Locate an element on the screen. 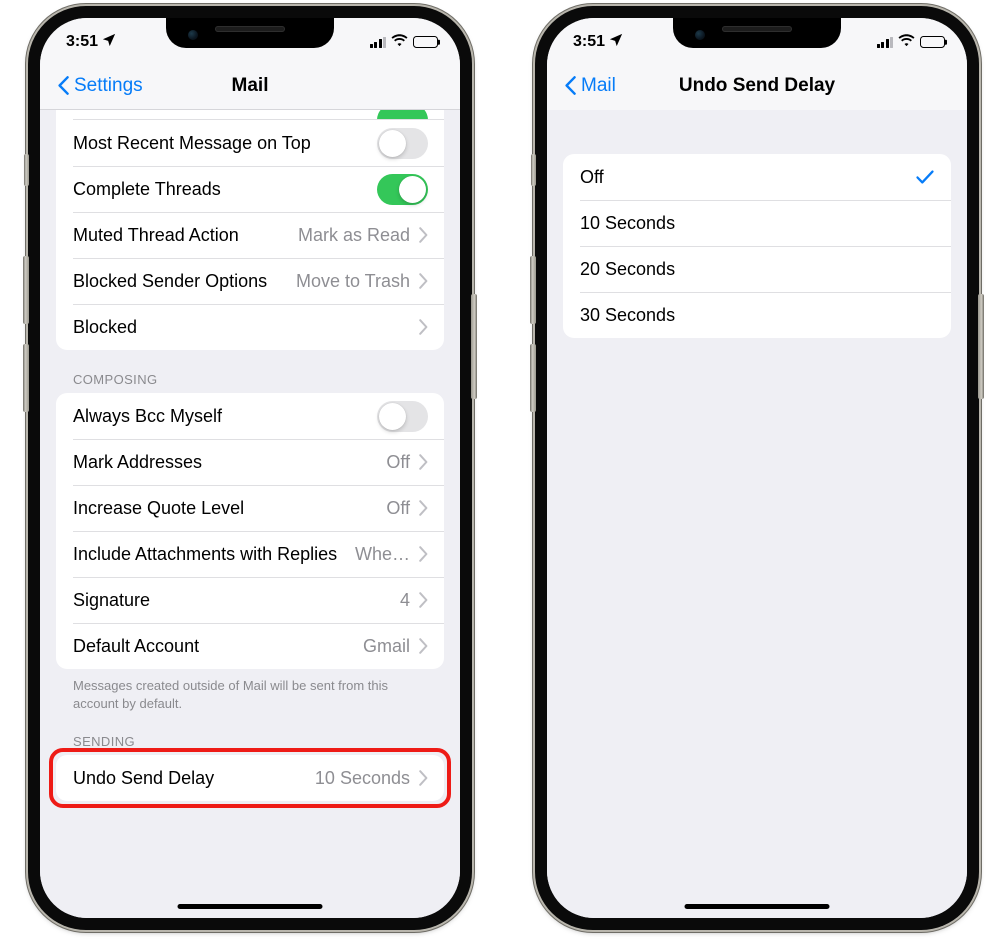 The height and width of the screenshot is (940, 996). sending-section-card: Undo Send Delay 10 Seconds is located at coordinates (250, 778).